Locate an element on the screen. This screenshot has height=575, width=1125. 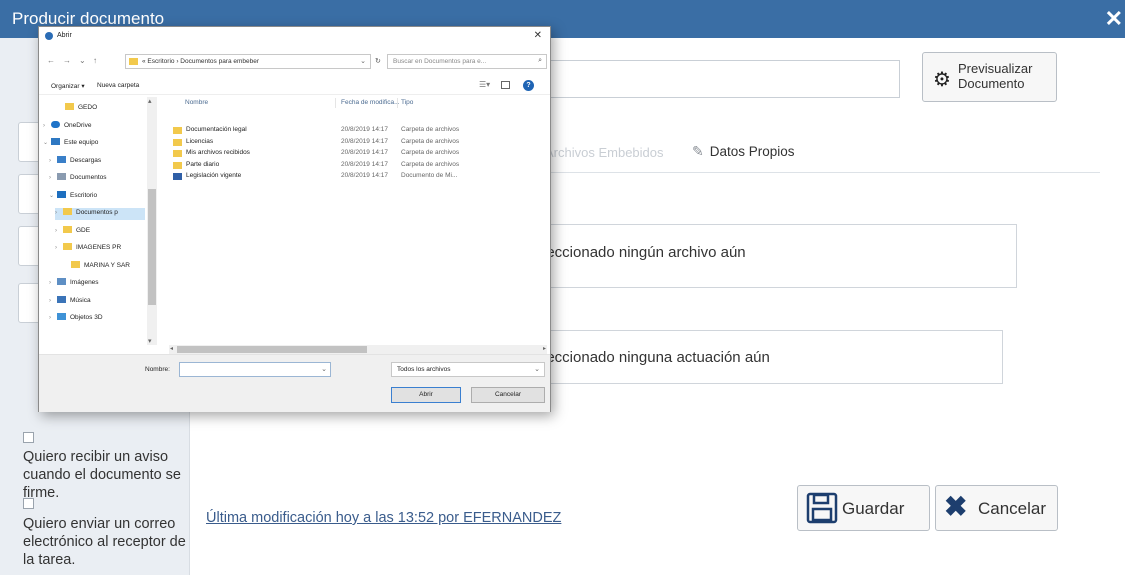
view-options-icon: ☰▾ is located at coordinates (484, 84).